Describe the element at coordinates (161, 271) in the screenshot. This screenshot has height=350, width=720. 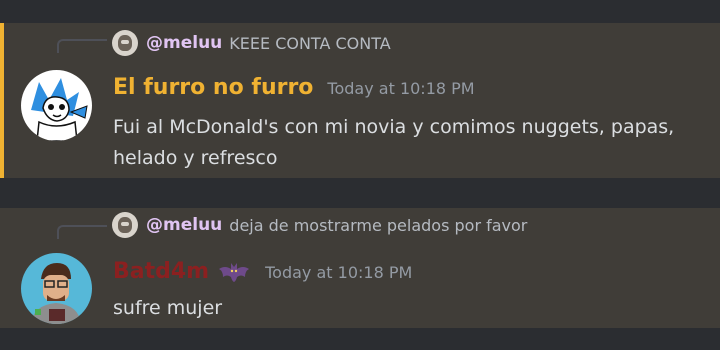
I see `username: Batd4m` at that location.